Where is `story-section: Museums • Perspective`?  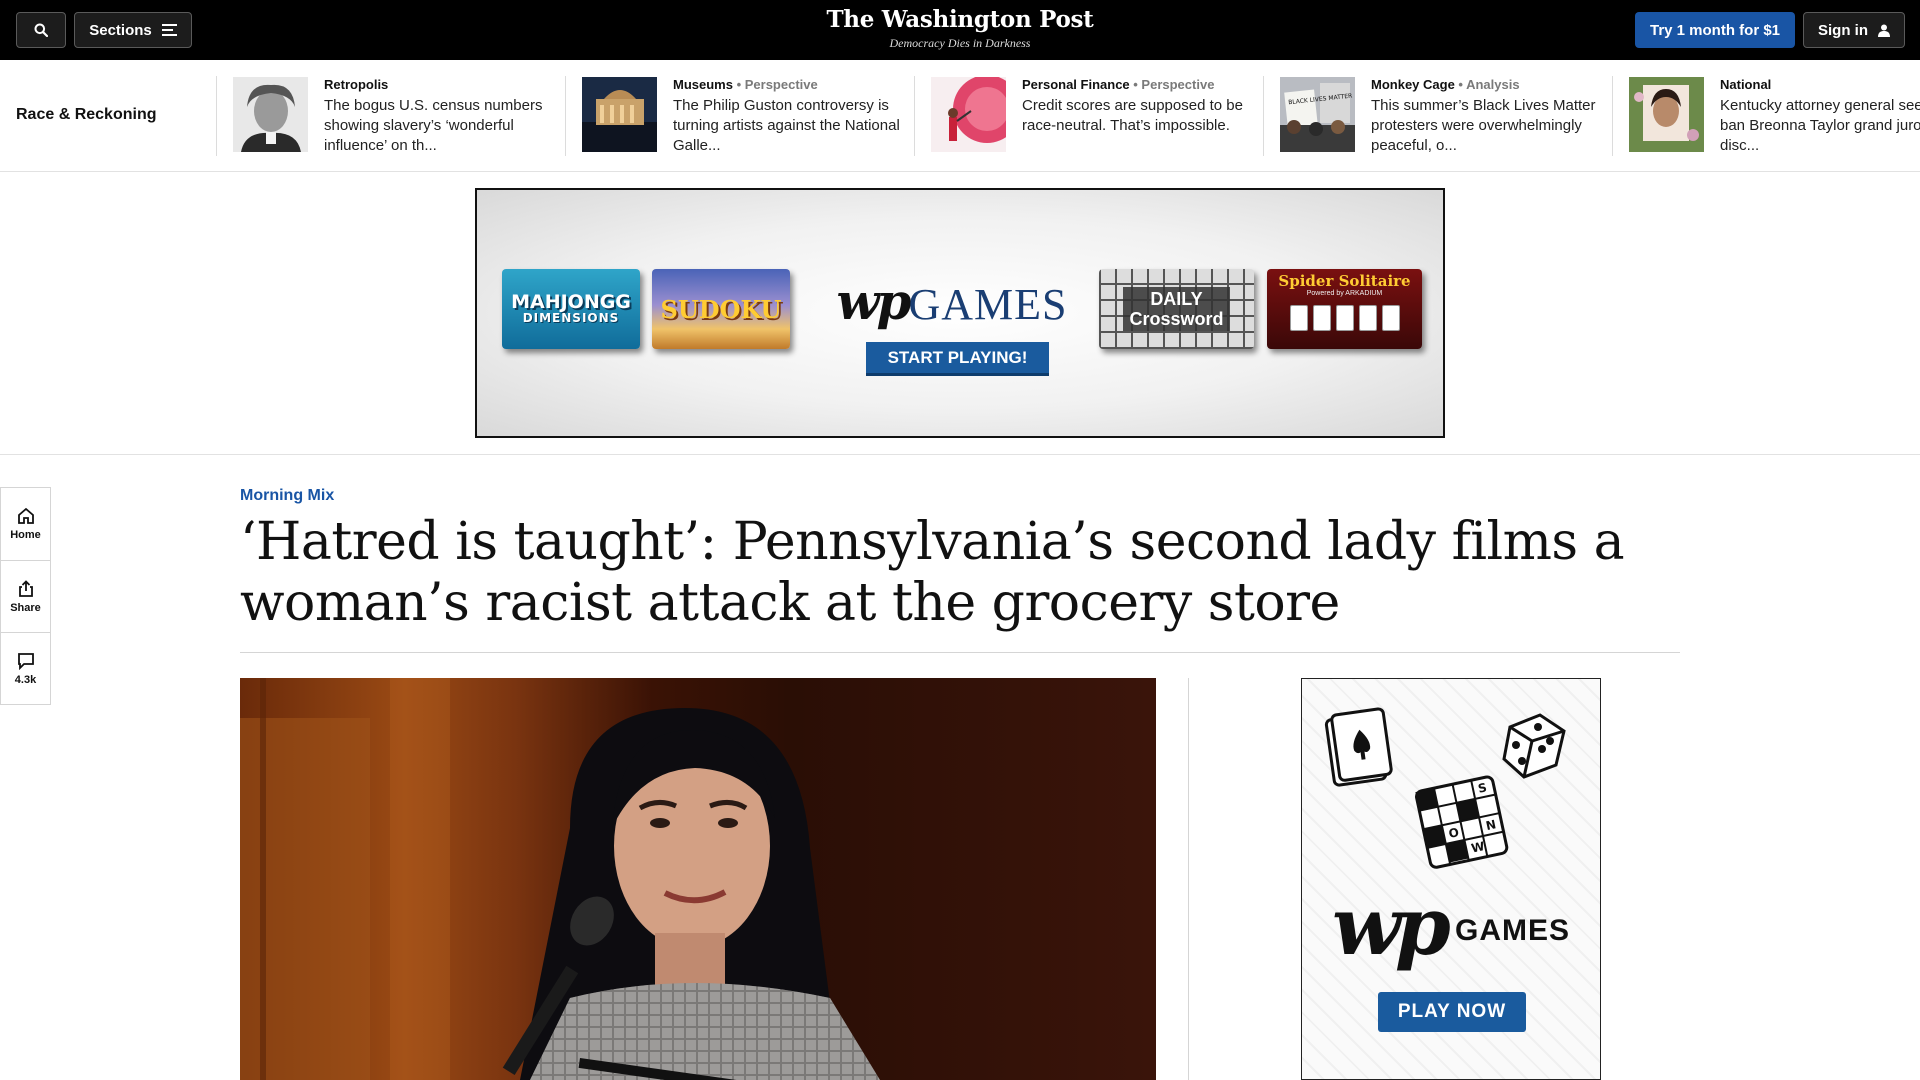 story-section: Museums • Perspective is located at coordinates (745, 84).